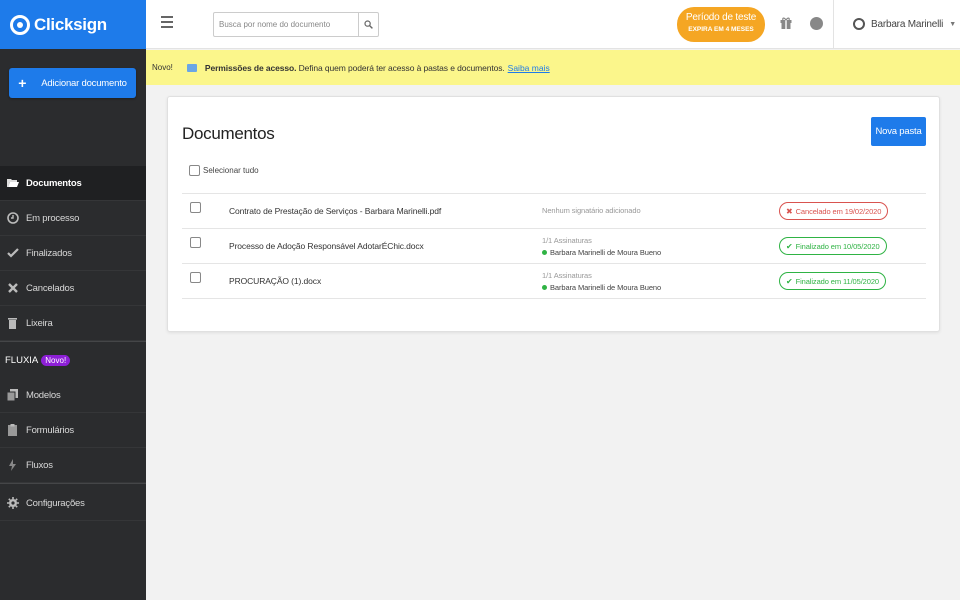  I want to click on sidebar-item-label: Lixeira, so click(39, 323).